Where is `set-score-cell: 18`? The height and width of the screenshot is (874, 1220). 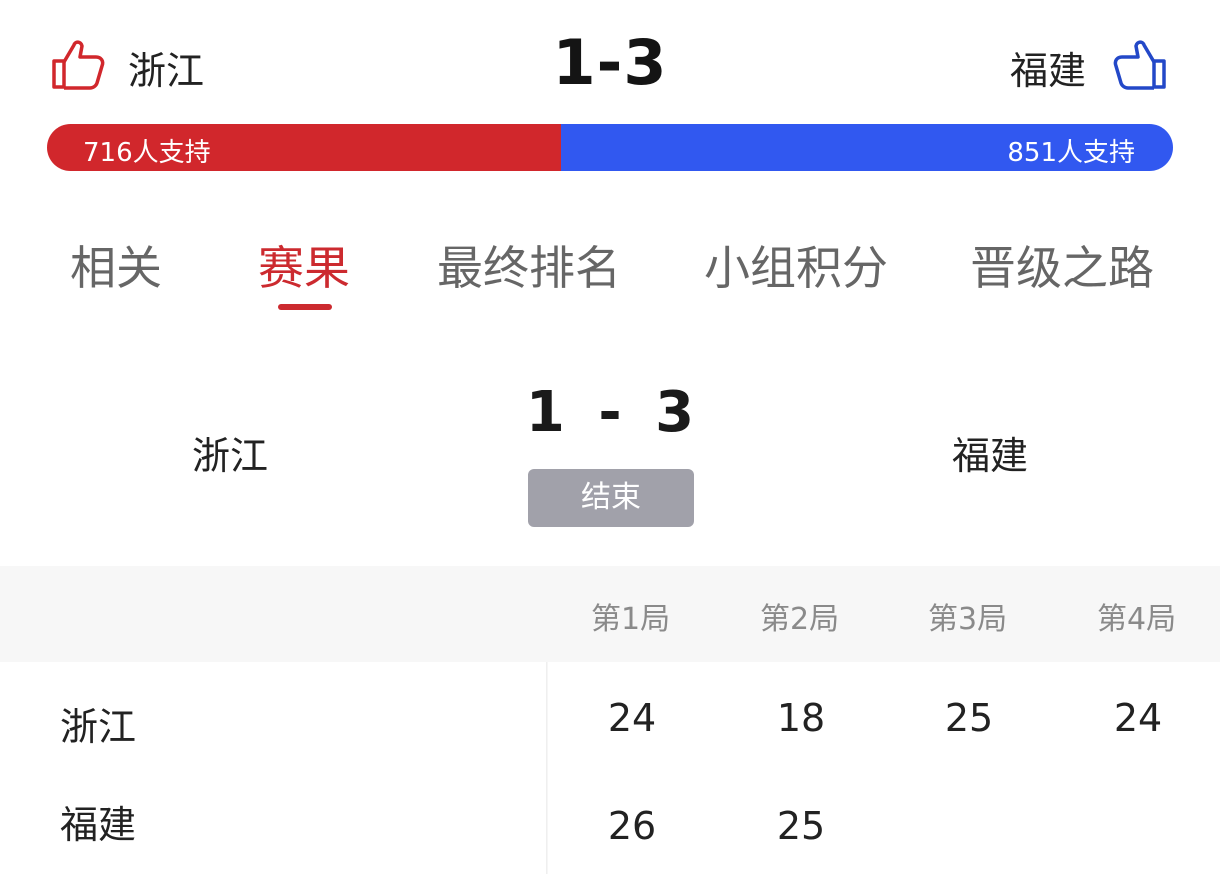 set-score-cell: 18 is located at coordinates (801, 718).